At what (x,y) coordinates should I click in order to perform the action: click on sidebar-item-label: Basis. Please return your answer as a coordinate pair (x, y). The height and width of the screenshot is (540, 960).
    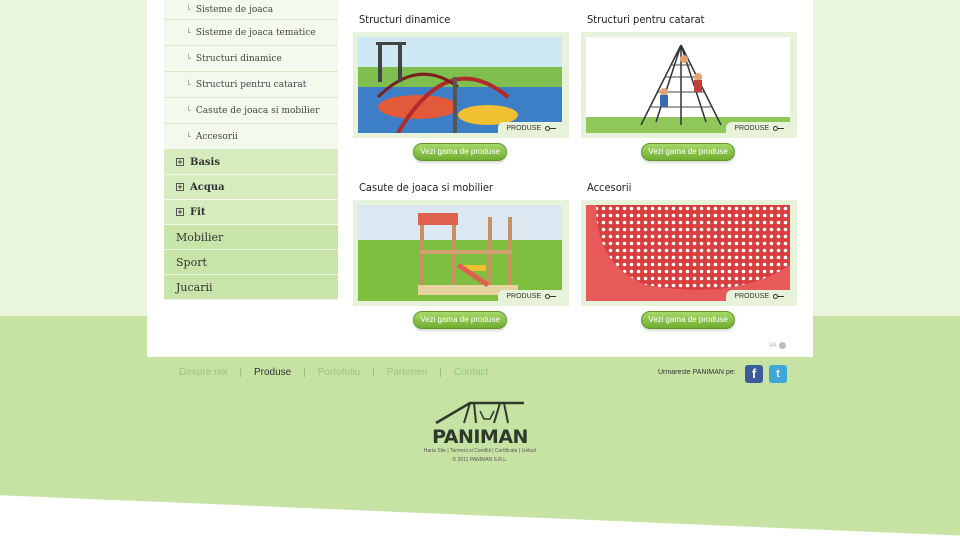
    Looking at the image, I should click on (205, 162).